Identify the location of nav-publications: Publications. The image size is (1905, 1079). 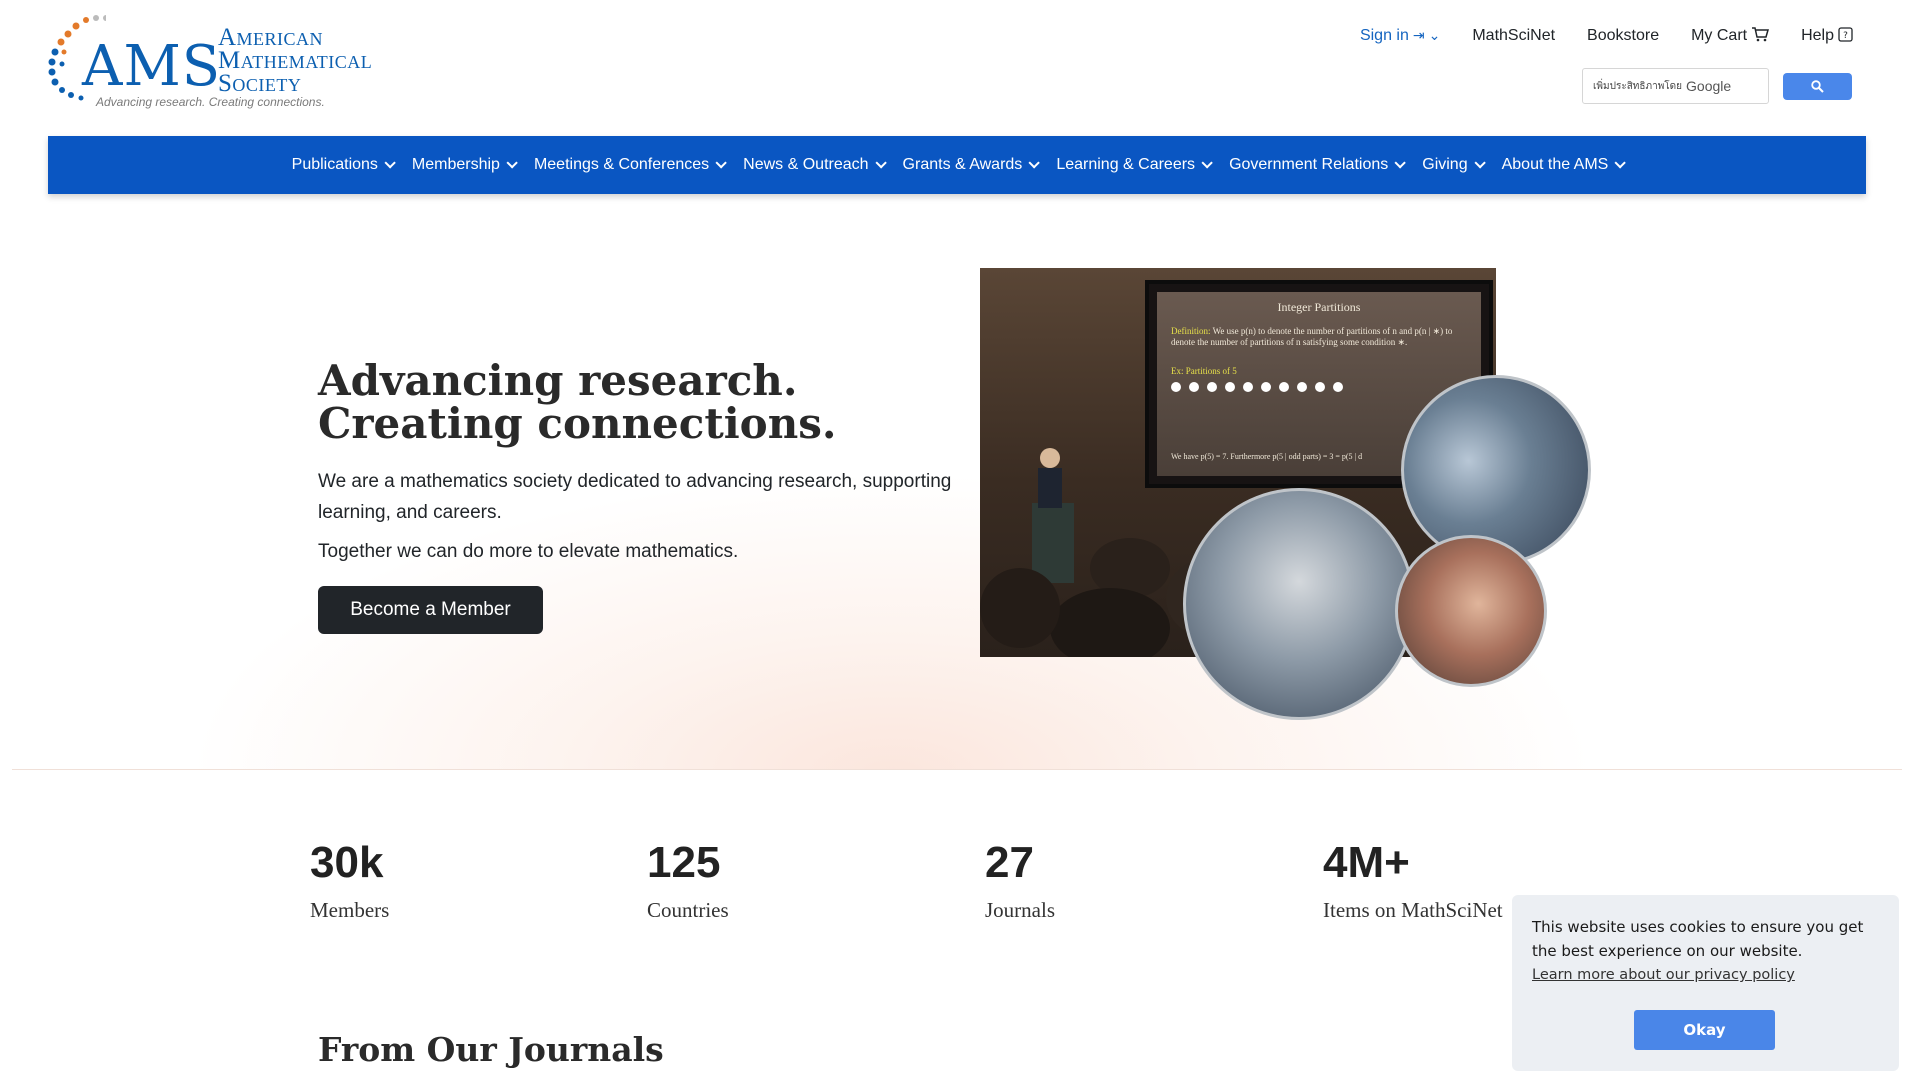
(344, 165).